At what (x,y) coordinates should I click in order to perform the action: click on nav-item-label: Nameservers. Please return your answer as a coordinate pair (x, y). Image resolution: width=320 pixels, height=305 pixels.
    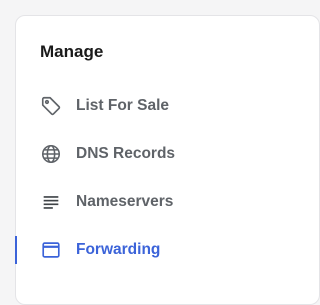
    Looking at the image, I should click on (125, 201).